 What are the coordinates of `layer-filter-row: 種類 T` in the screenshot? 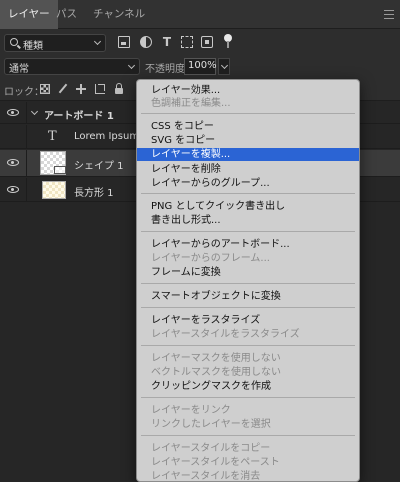 It's located at (200, 43).